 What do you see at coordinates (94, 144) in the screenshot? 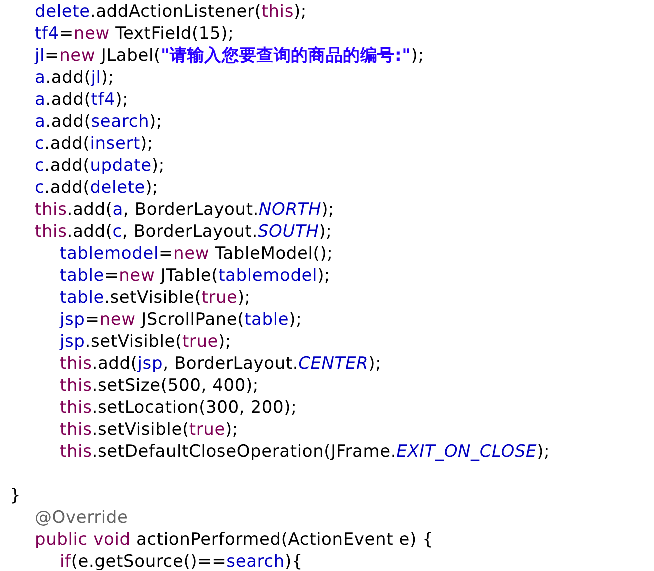
I see `code-line: c.add(insert);` at bounding box center [94, 144].